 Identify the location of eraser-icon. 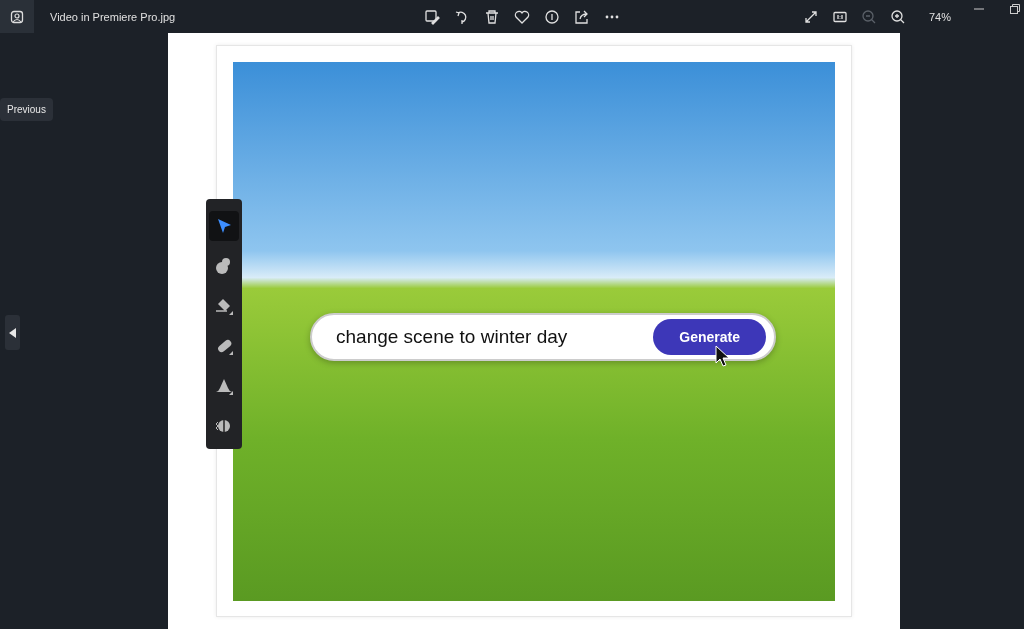
(224, 306).